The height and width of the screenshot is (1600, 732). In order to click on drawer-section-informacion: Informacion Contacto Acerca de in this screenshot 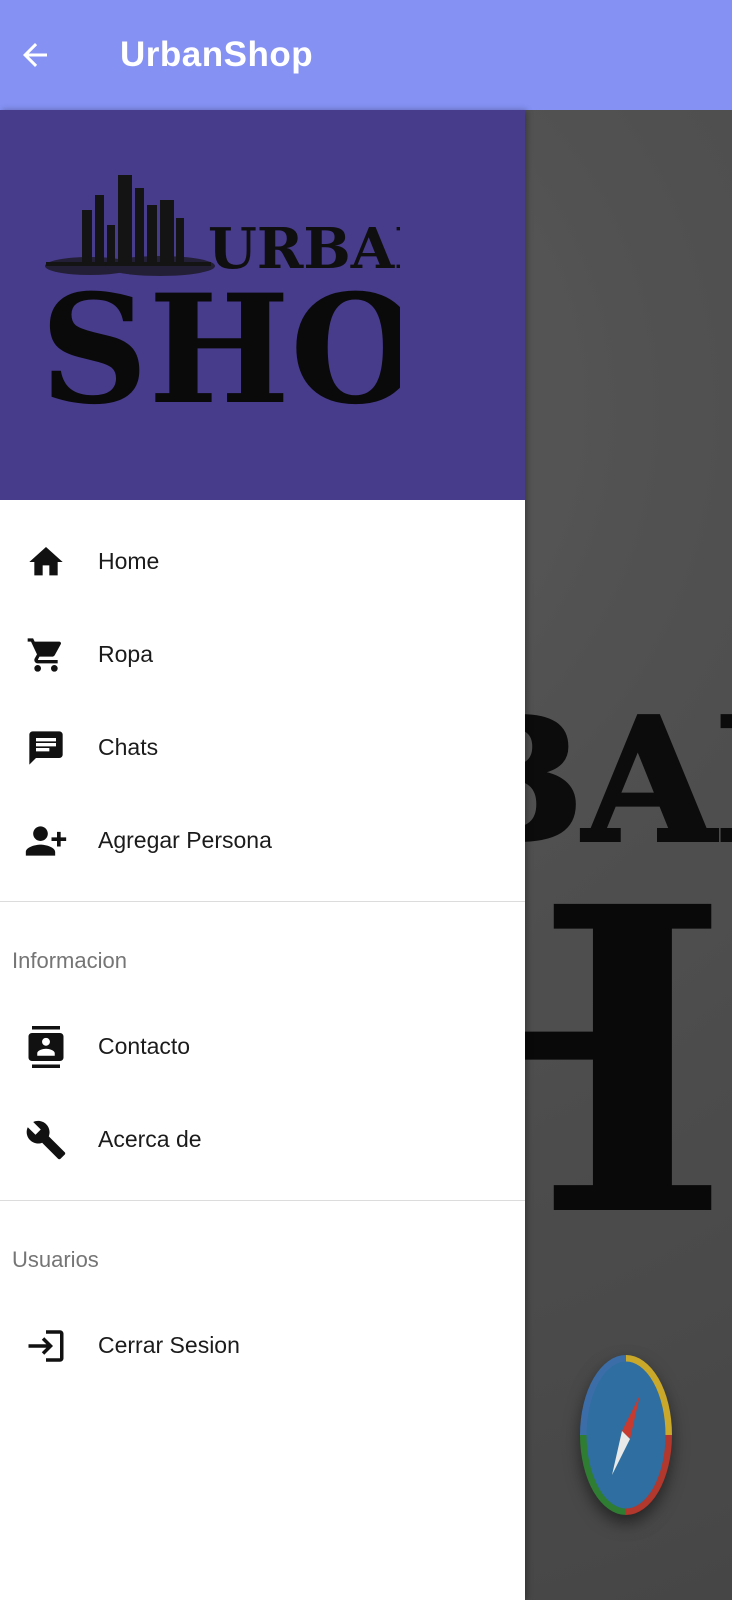, I will do `click(262, 1044)`.